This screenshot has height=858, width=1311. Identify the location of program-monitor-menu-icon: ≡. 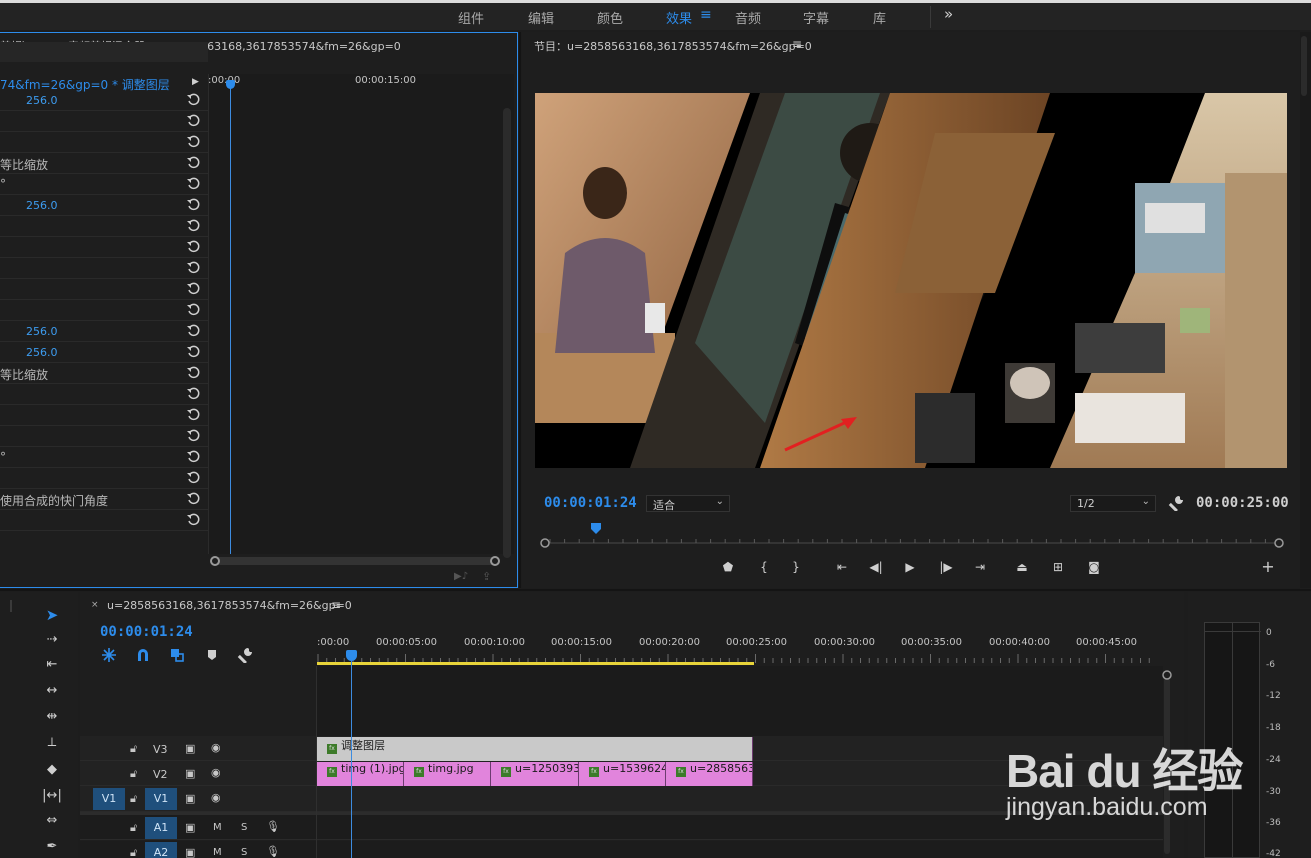
(797, 44).